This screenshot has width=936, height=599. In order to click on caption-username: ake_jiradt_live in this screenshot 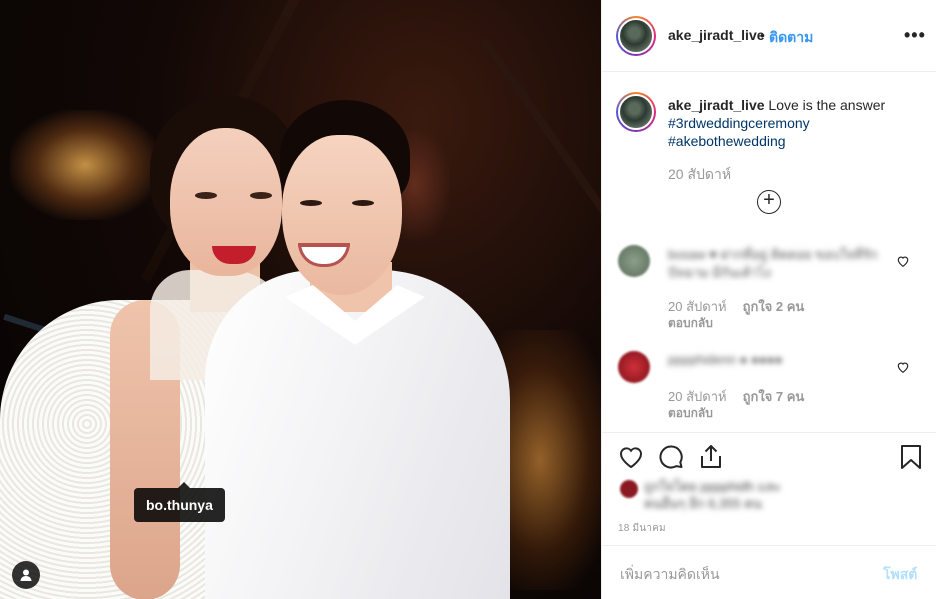, I will do `click(716, 105)`.